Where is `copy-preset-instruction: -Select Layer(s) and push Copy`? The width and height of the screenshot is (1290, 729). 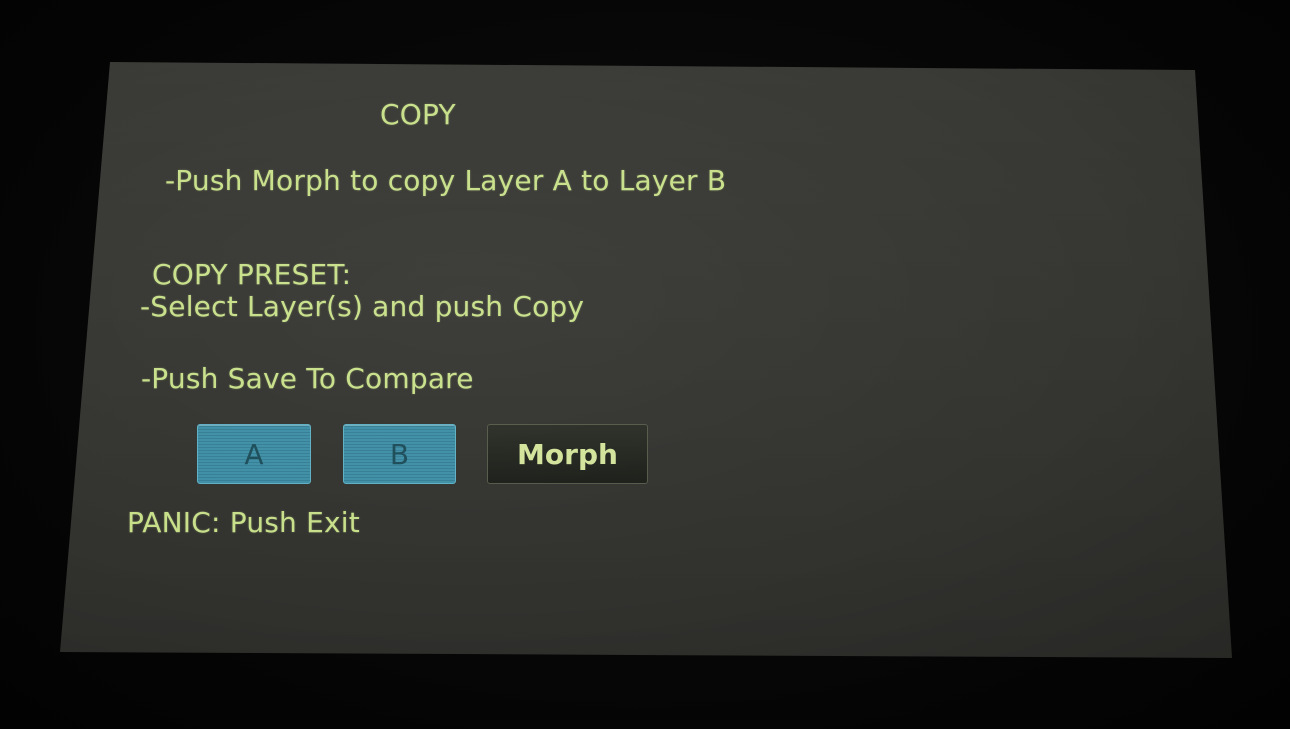 copy-preset-instruction: -Select Layer(s) and push Copy is located at coordinates (362, 306).